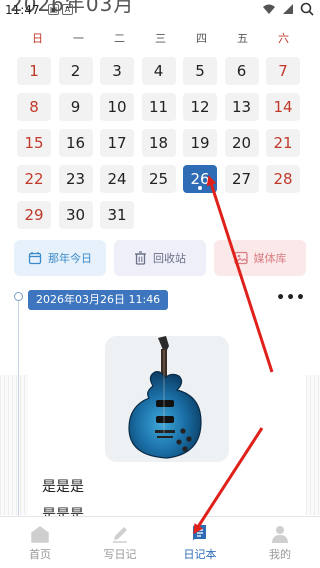 This screenshot has width=320, height=568. Describe the element at coordinates (117, 179) in the screenshot. I see `calendar-day: 24` at that location.